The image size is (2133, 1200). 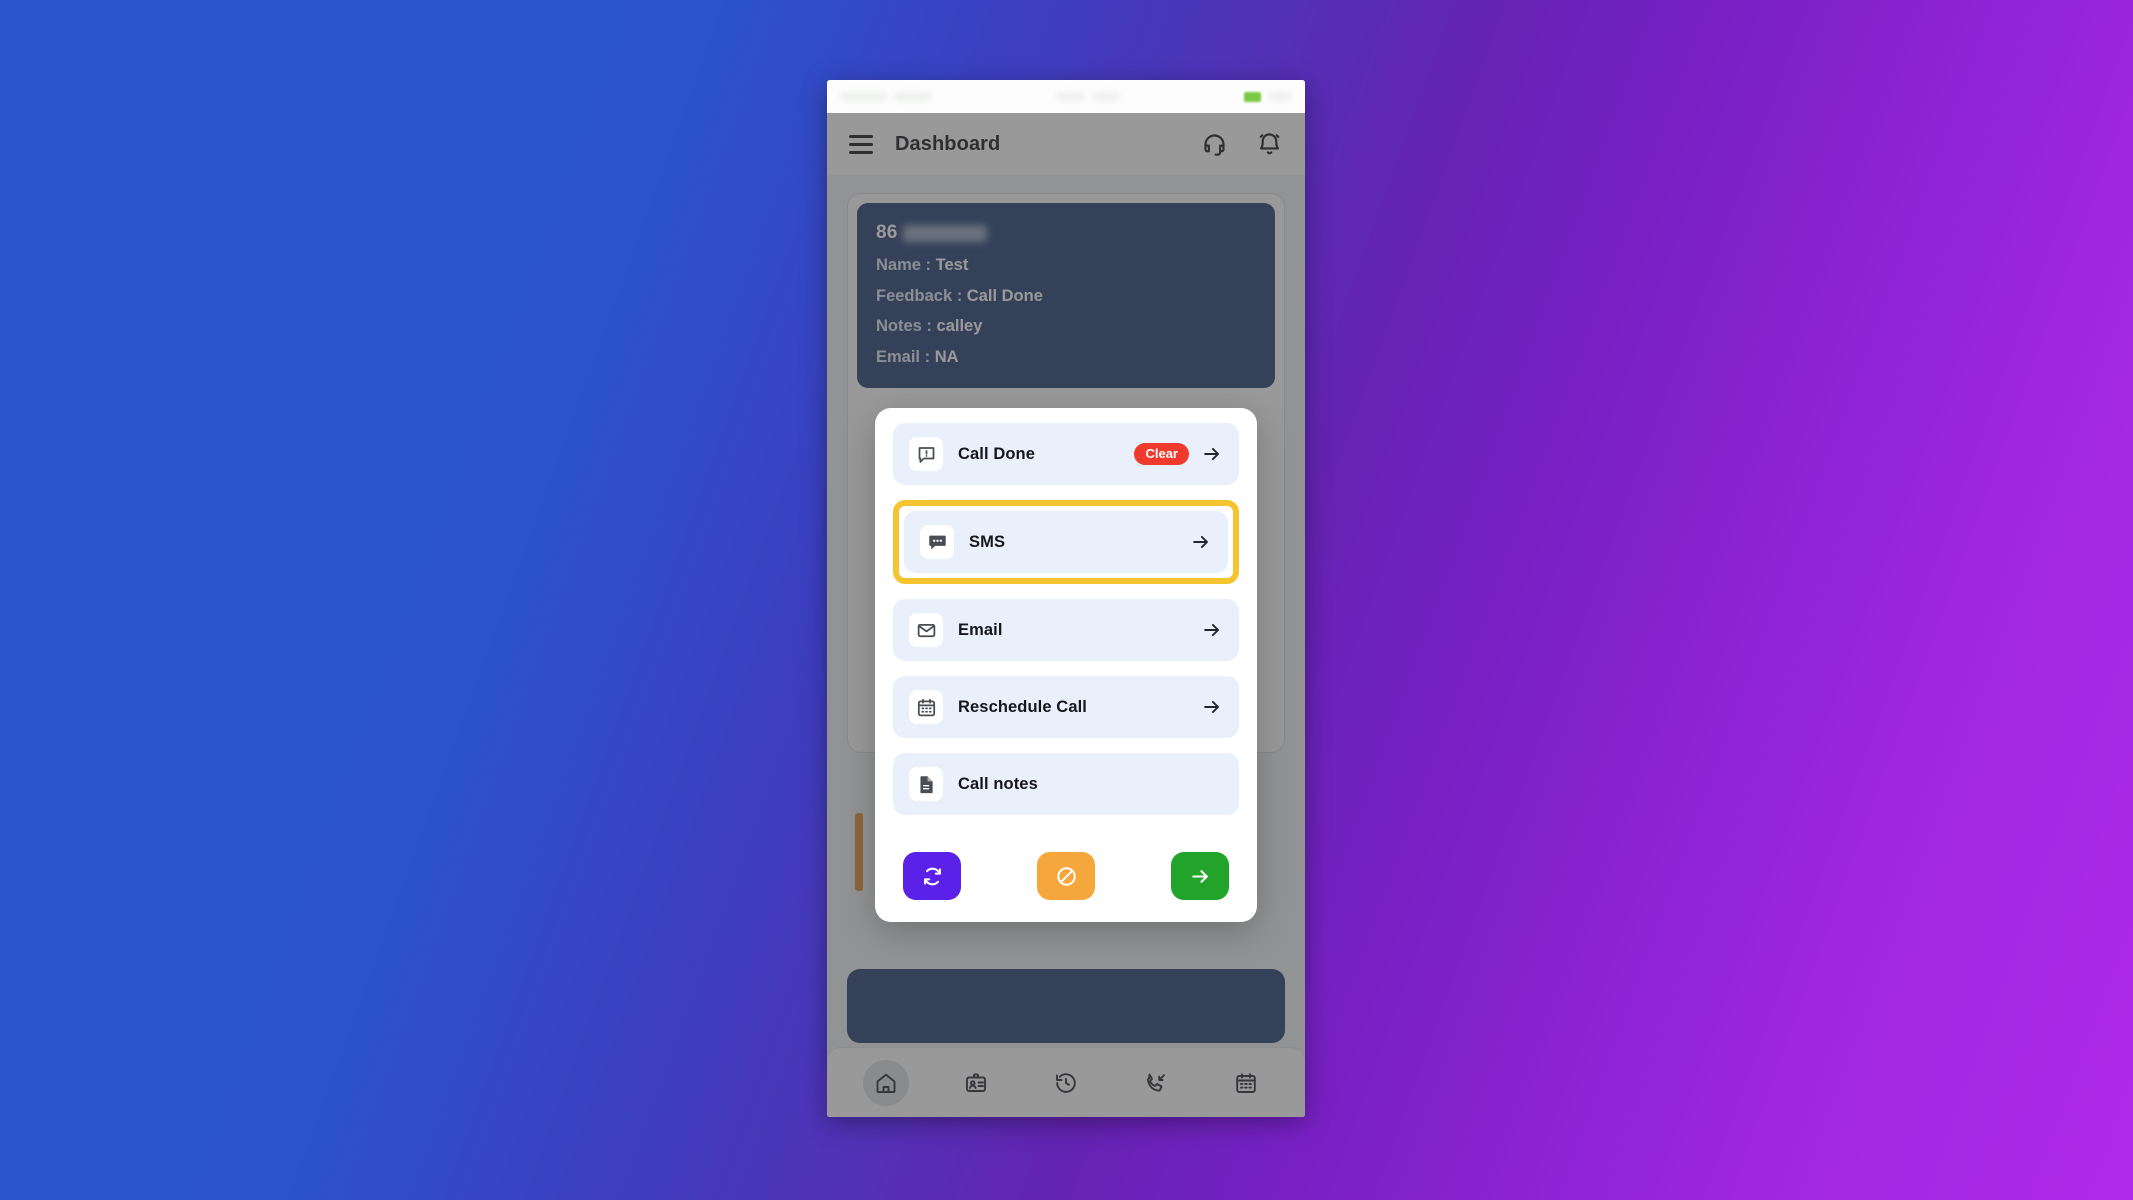 I want to click on battery-icon, so click(x=1252, y=96).